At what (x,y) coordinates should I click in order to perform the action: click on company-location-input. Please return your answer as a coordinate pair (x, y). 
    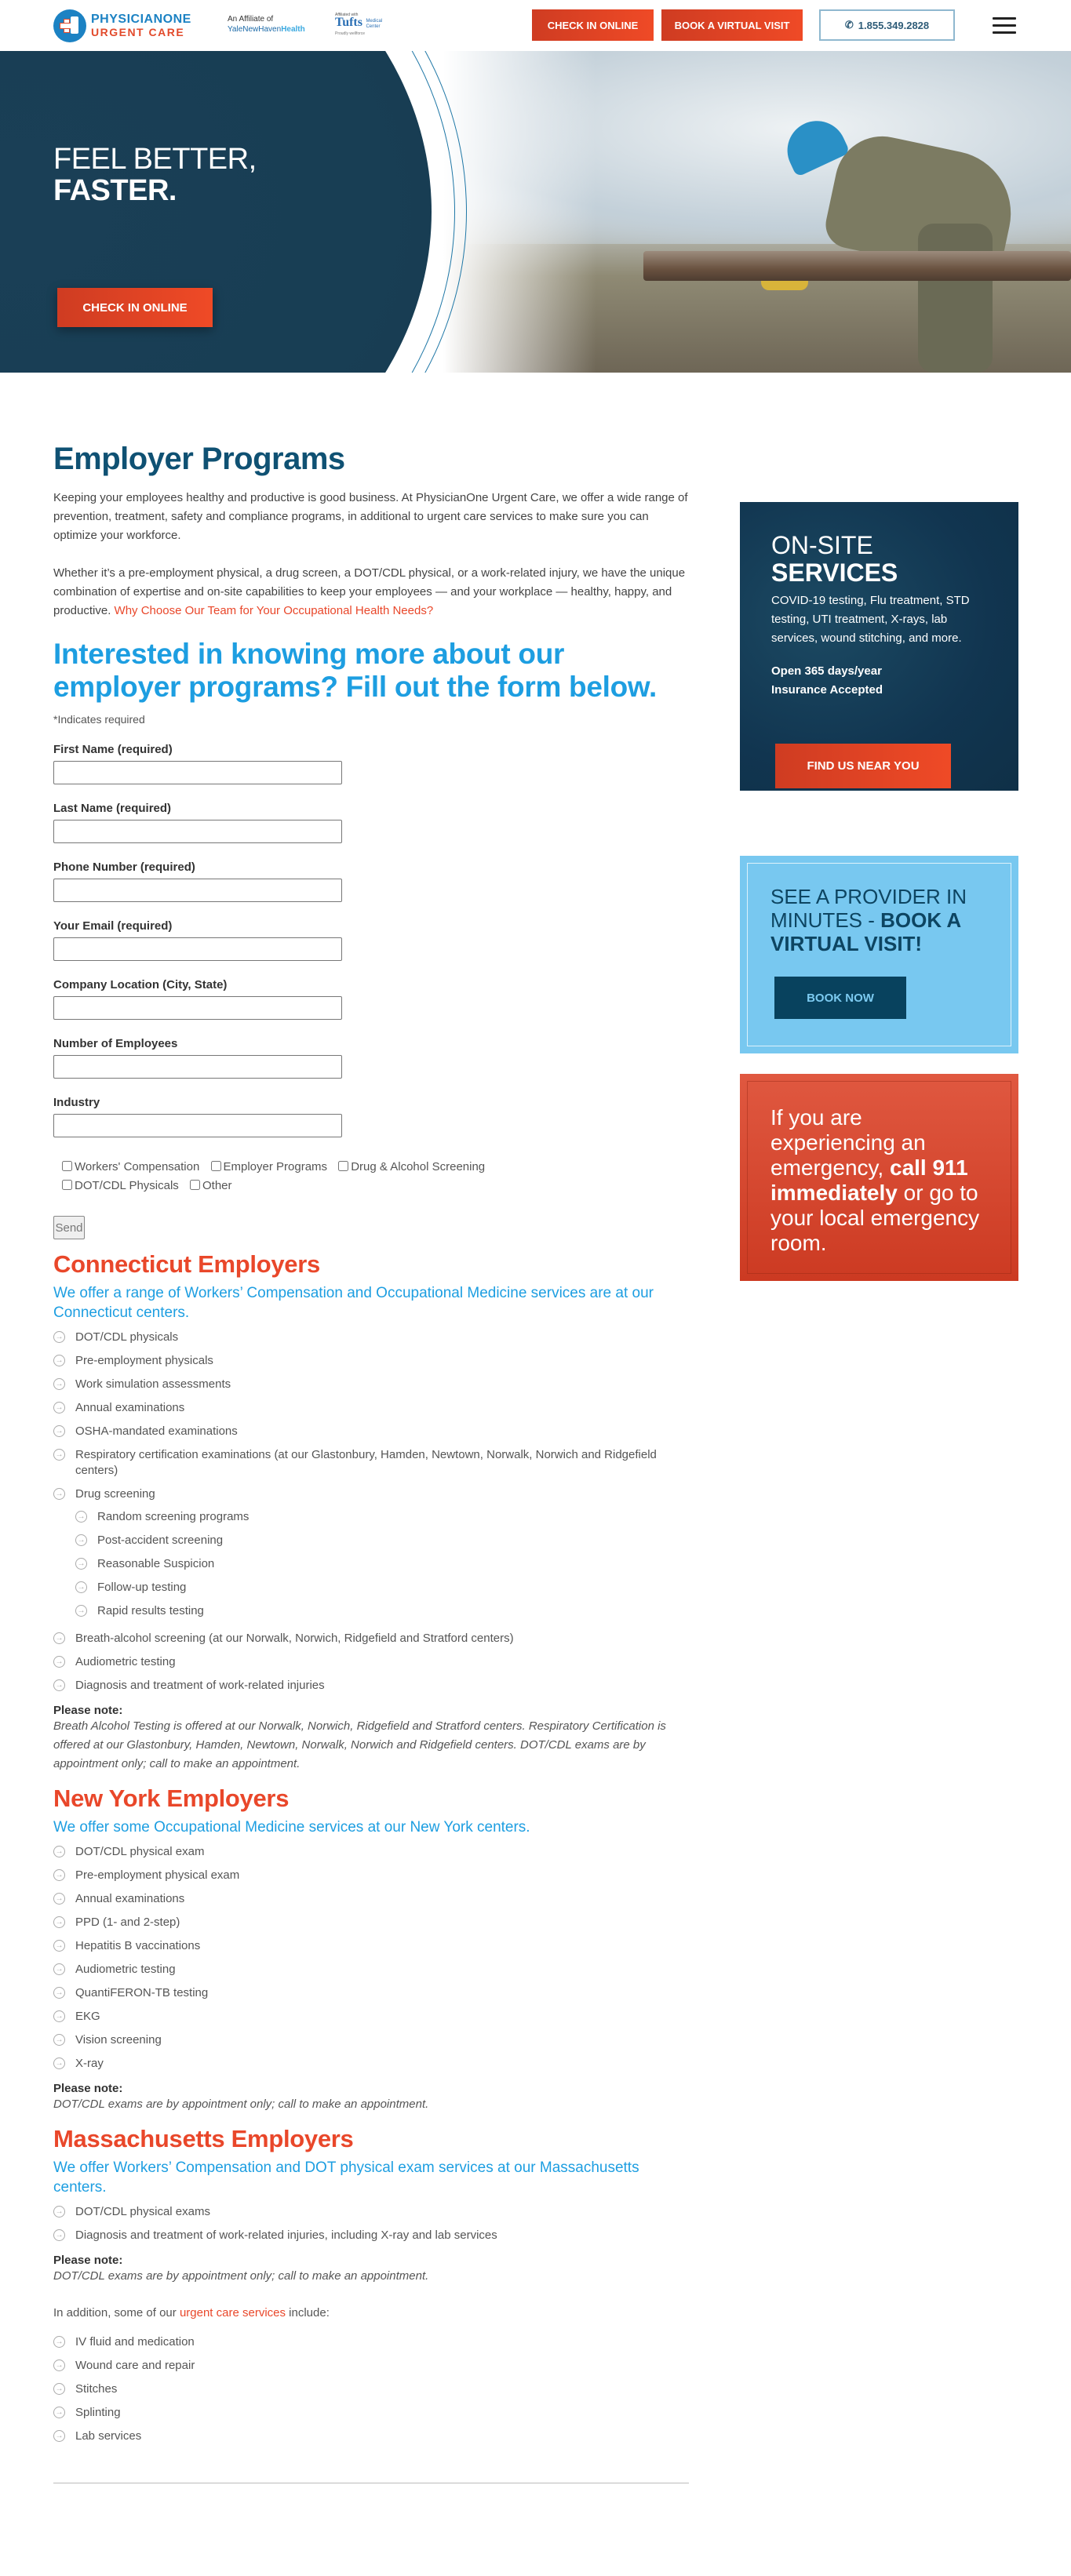
    Looking at the image, I should click on (197, 1008).